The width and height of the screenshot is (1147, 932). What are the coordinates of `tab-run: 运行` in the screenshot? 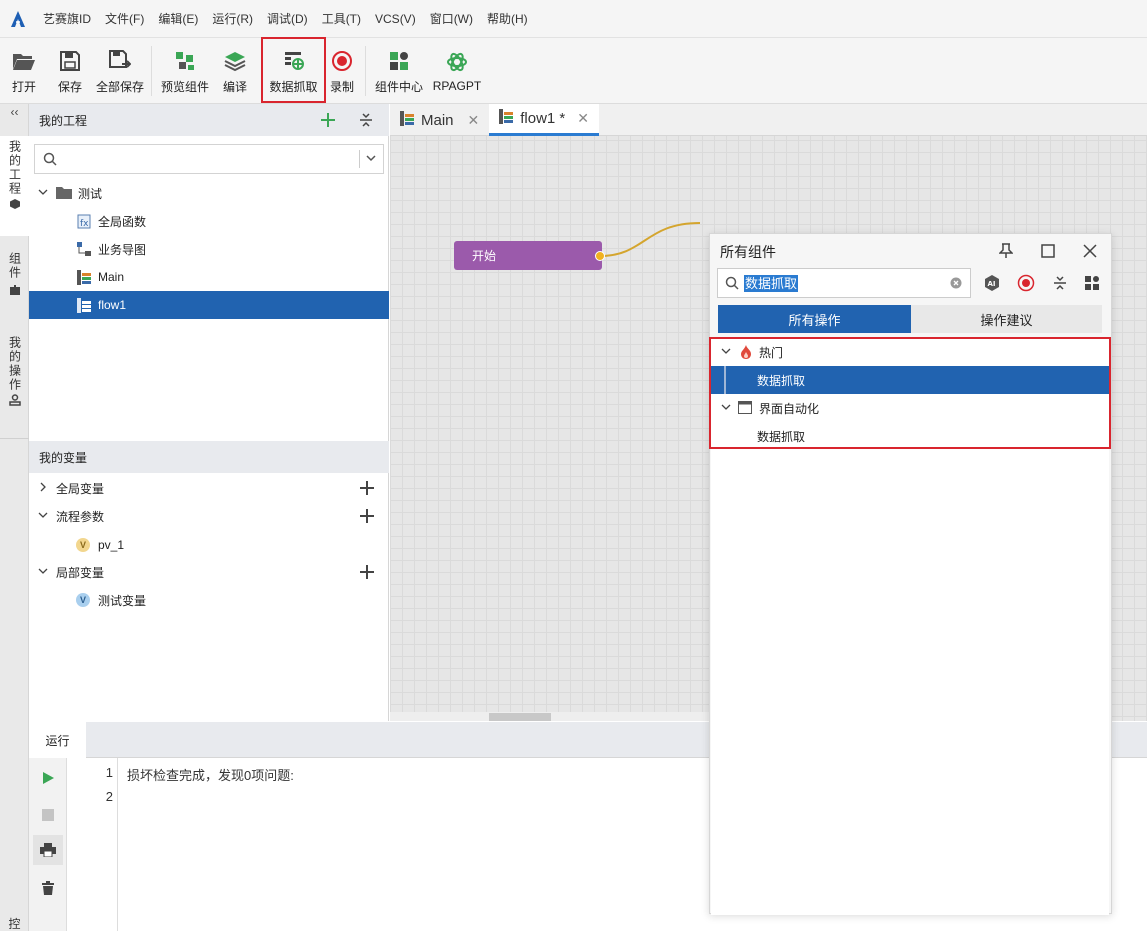 It's located at (57, 740).